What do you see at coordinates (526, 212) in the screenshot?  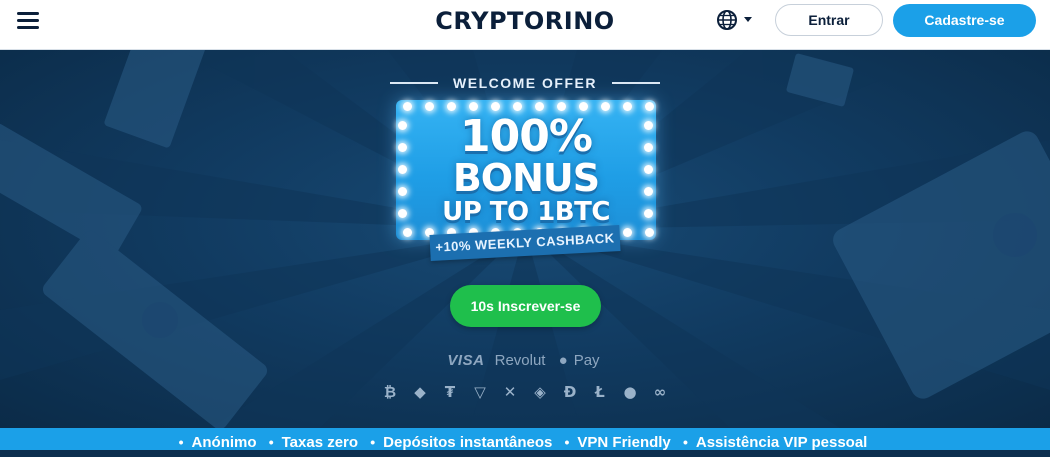 I see `bonus-limit: UP TO 1BTC` at bounding box center [526, 212].